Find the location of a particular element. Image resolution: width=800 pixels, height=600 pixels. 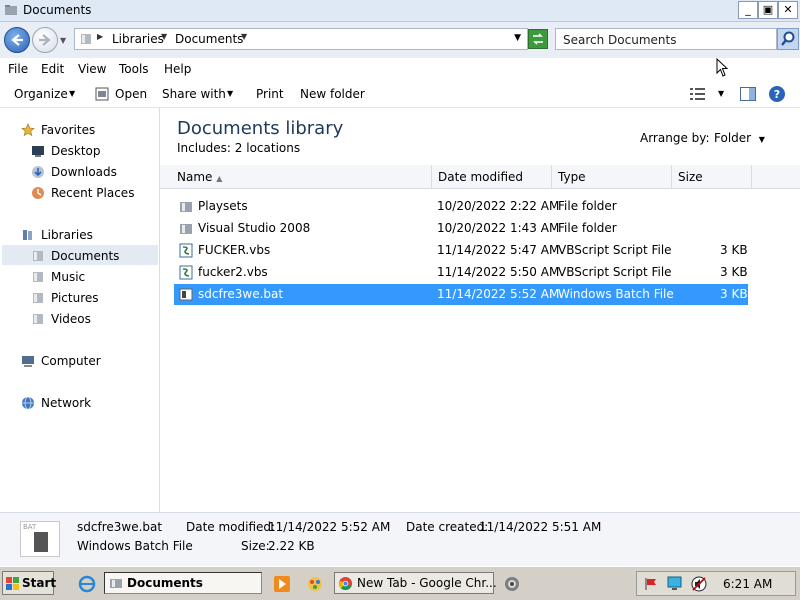

new-folder-button: New folder is located at coordinates (332, 94).